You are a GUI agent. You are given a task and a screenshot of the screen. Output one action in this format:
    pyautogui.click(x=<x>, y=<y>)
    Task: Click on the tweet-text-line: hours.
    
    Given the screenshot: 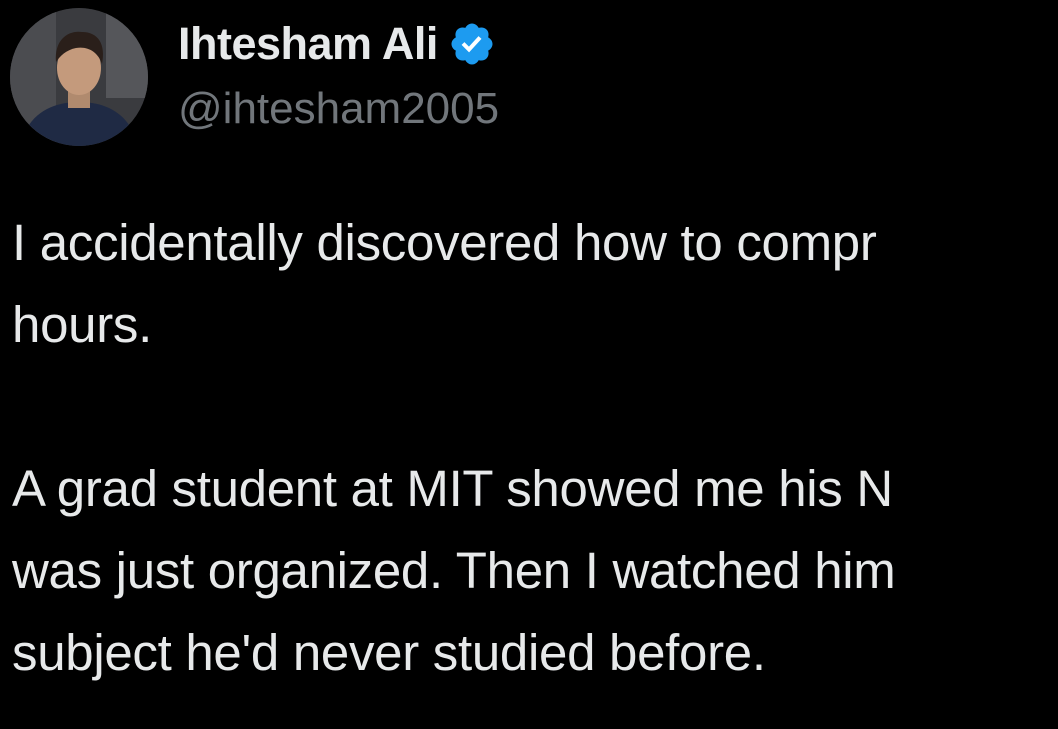 What is the action you would take?
    pyautogui.click(x=82, y=324)
    